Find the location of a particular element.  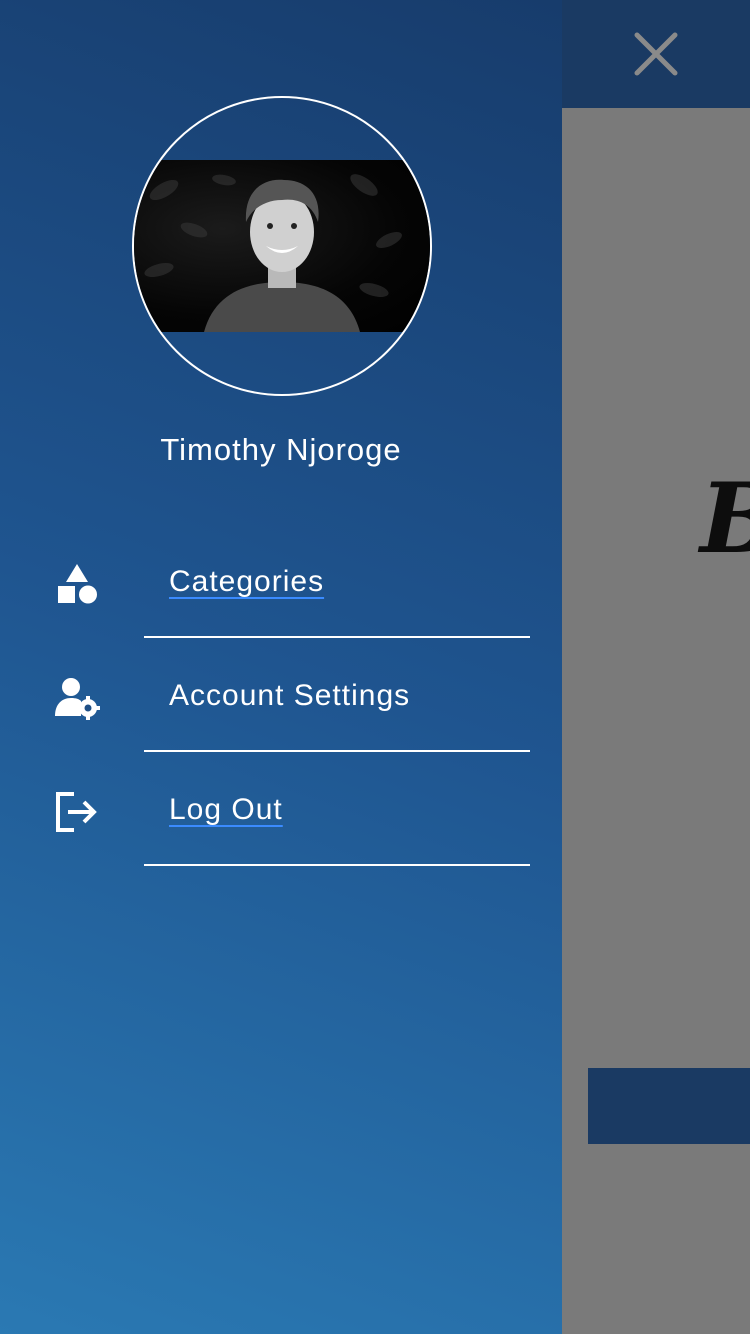

menu-item-categories: Categories is located at coordinates (281, 581).